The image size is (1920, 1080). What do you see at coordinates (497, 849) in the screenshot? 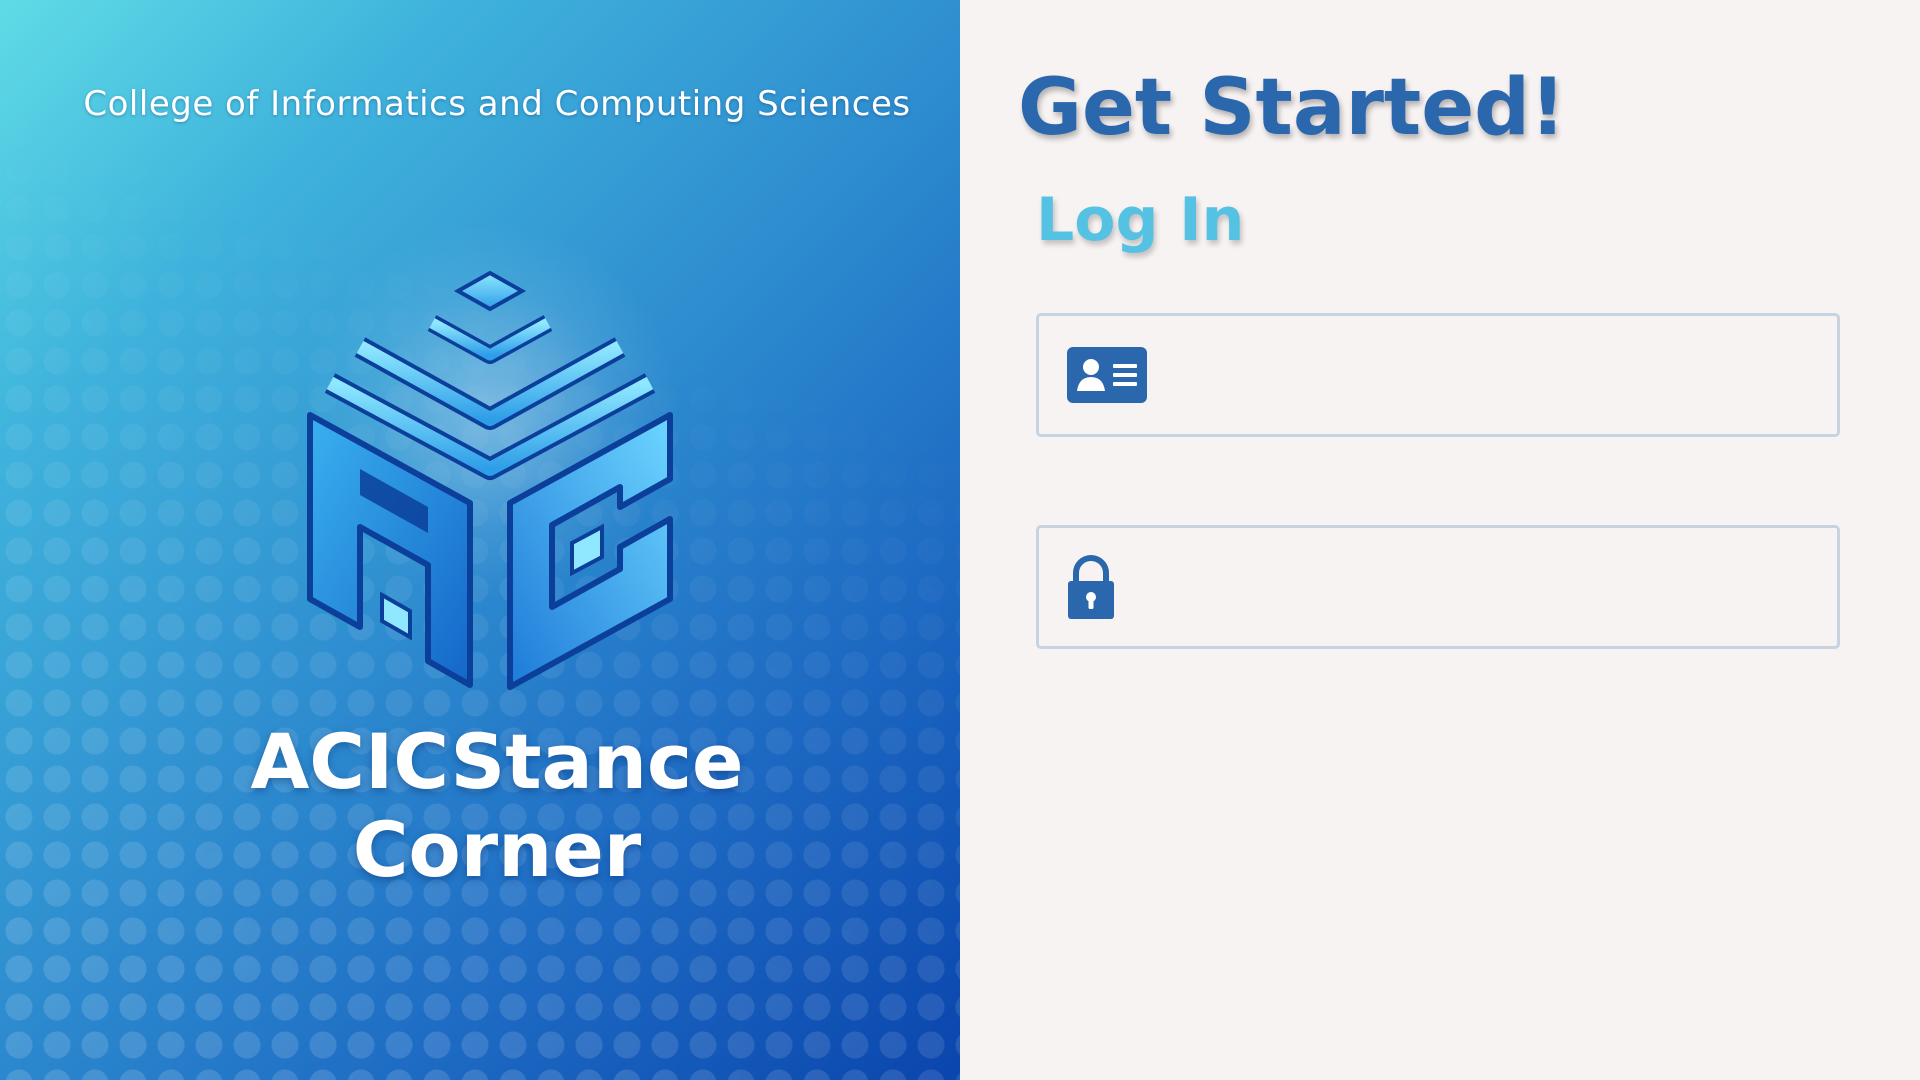
I see `app-title-line-2: Corner` at bounding box center [497, 849].